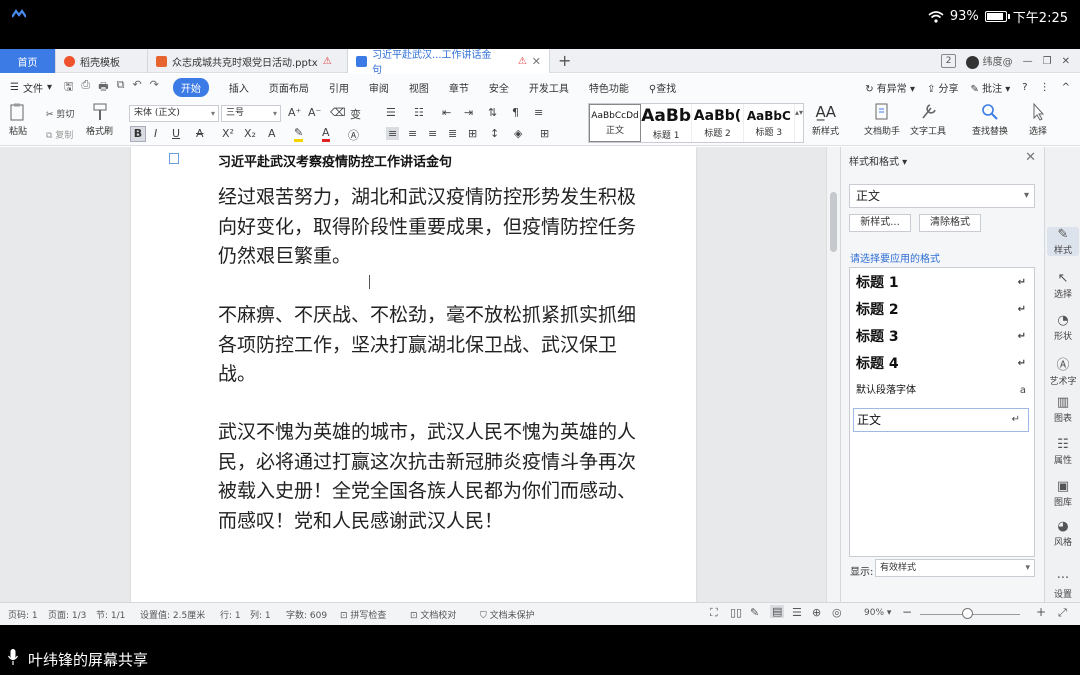  Describe the element at coordinates (1028, 61) in the screenshot. I see `minimize-icon: —` at that location.